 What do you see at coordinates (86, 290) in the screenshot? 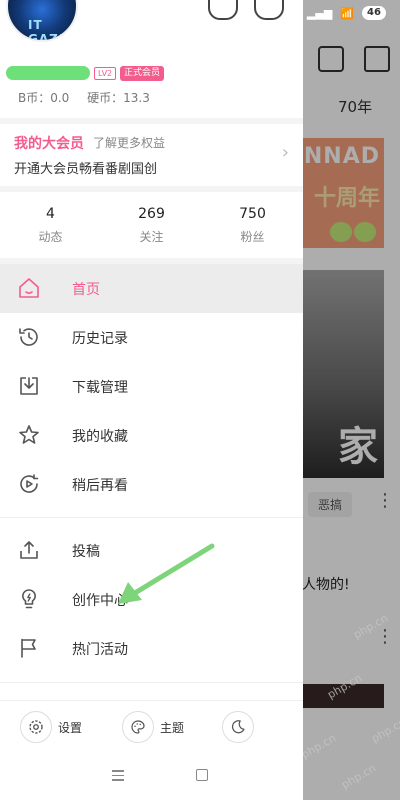
I see `menu-label: 首页` at bounding box center [86, 290].